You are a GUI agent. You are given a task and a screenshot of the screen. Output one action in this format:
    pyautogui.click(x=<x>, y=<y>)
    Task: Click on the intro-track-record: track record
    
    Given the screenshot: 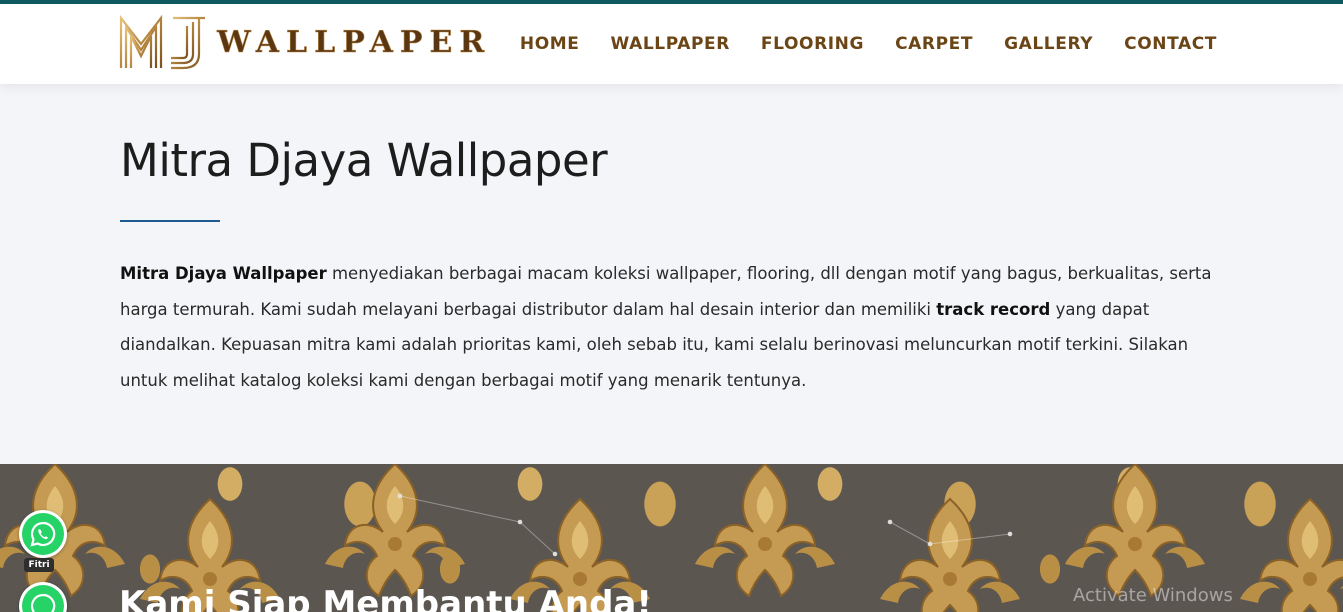 What is the action you would take?
    pyautogui.click(x=993, y=309)
    